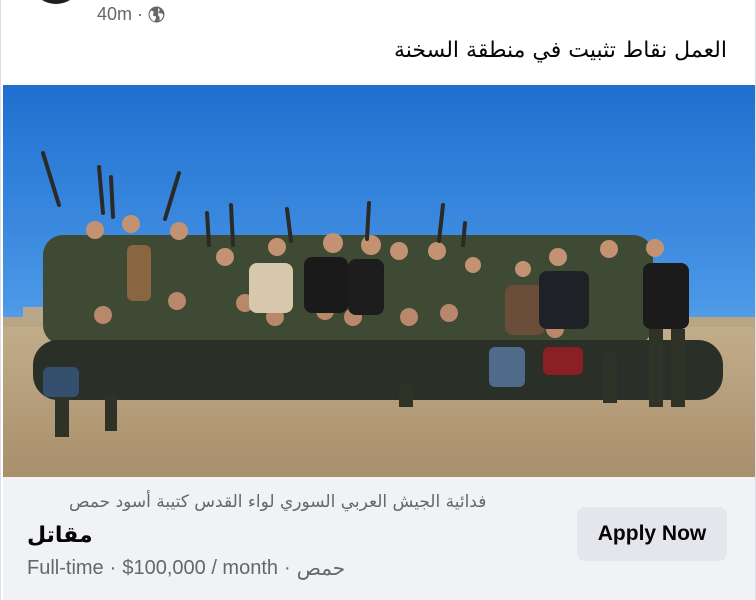  What do you see at coordinates (200, 568) in the screenshot?
I see `job-salary: $100,000 / month` at bounding box center [200, 568].